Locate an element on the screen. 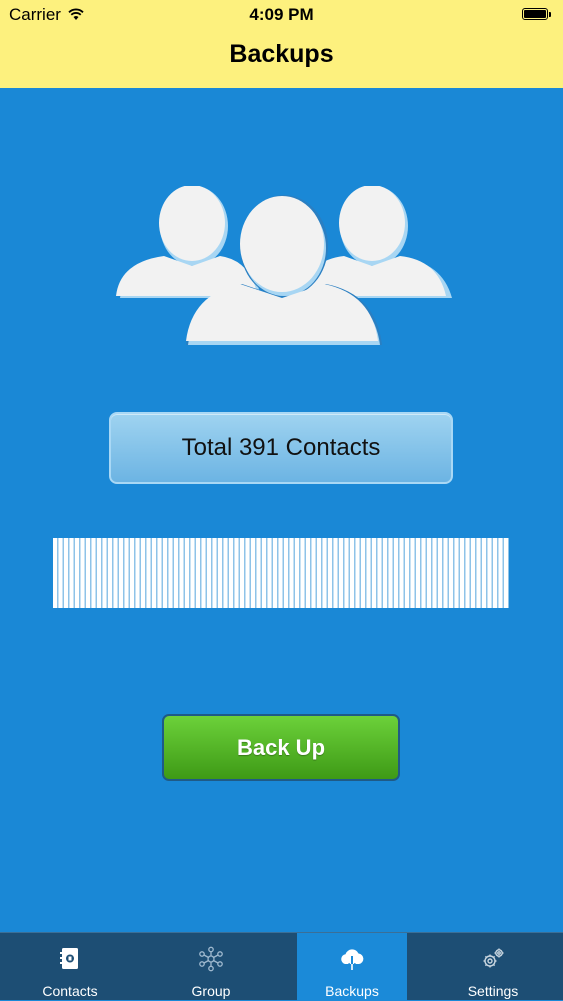 Image resolution: width=563 pixels, height=1001 pixels. status-bar: Carrier 4:09 PM is located at coordinates (281, 15).